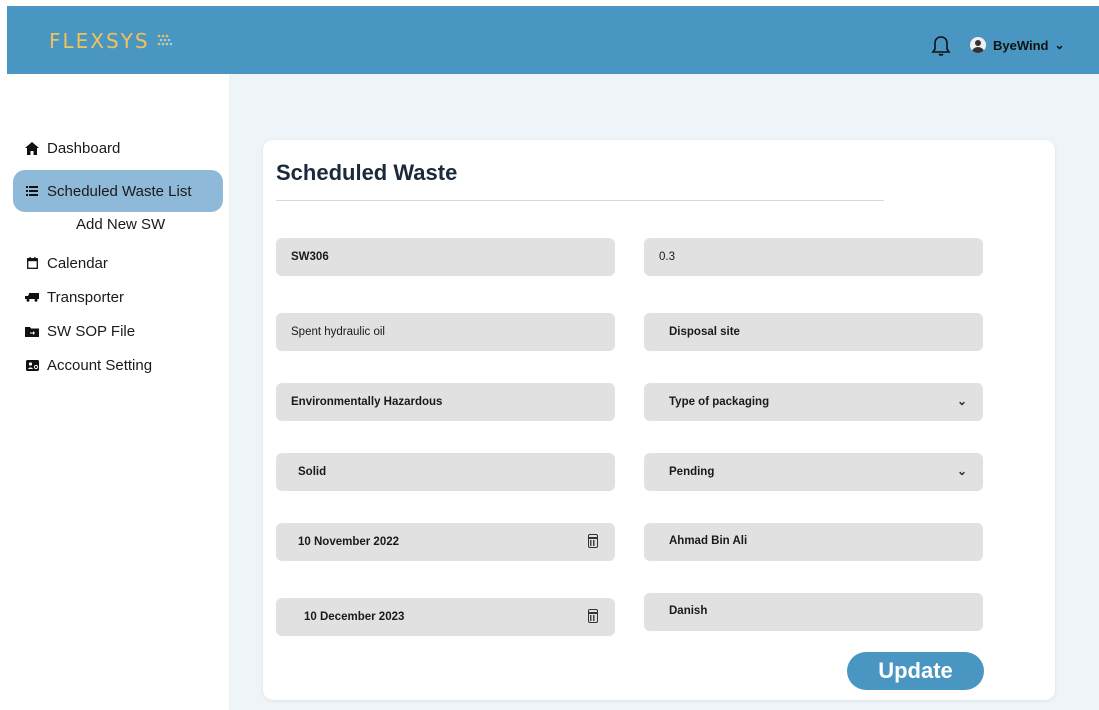  Describe the element at coordinates (32, 148) in the screenshot. I see `home-icon` at that location.